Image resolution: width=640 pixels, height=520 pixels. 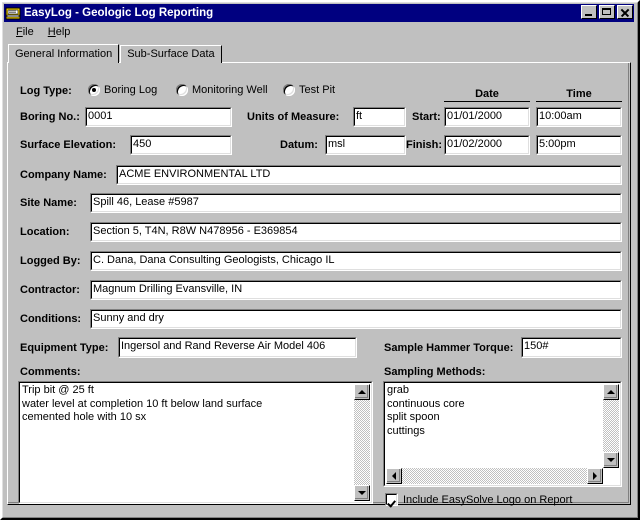 What do you see at coordinates (625, 12) in the screenshot?
I see `close-button` at bounding box center [625, 12].